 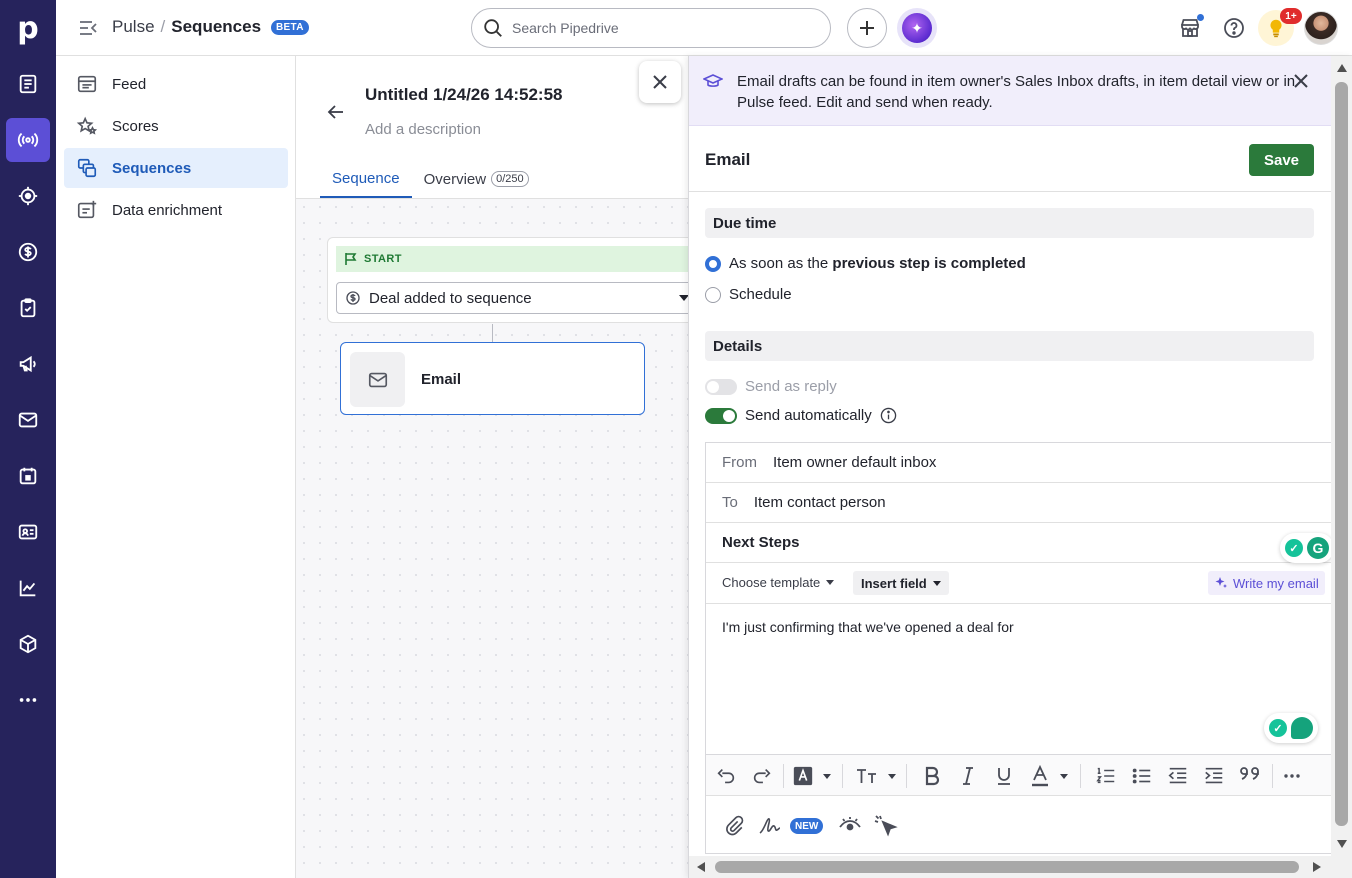 I want to click on redo-icon, so click(x=762, y=776).